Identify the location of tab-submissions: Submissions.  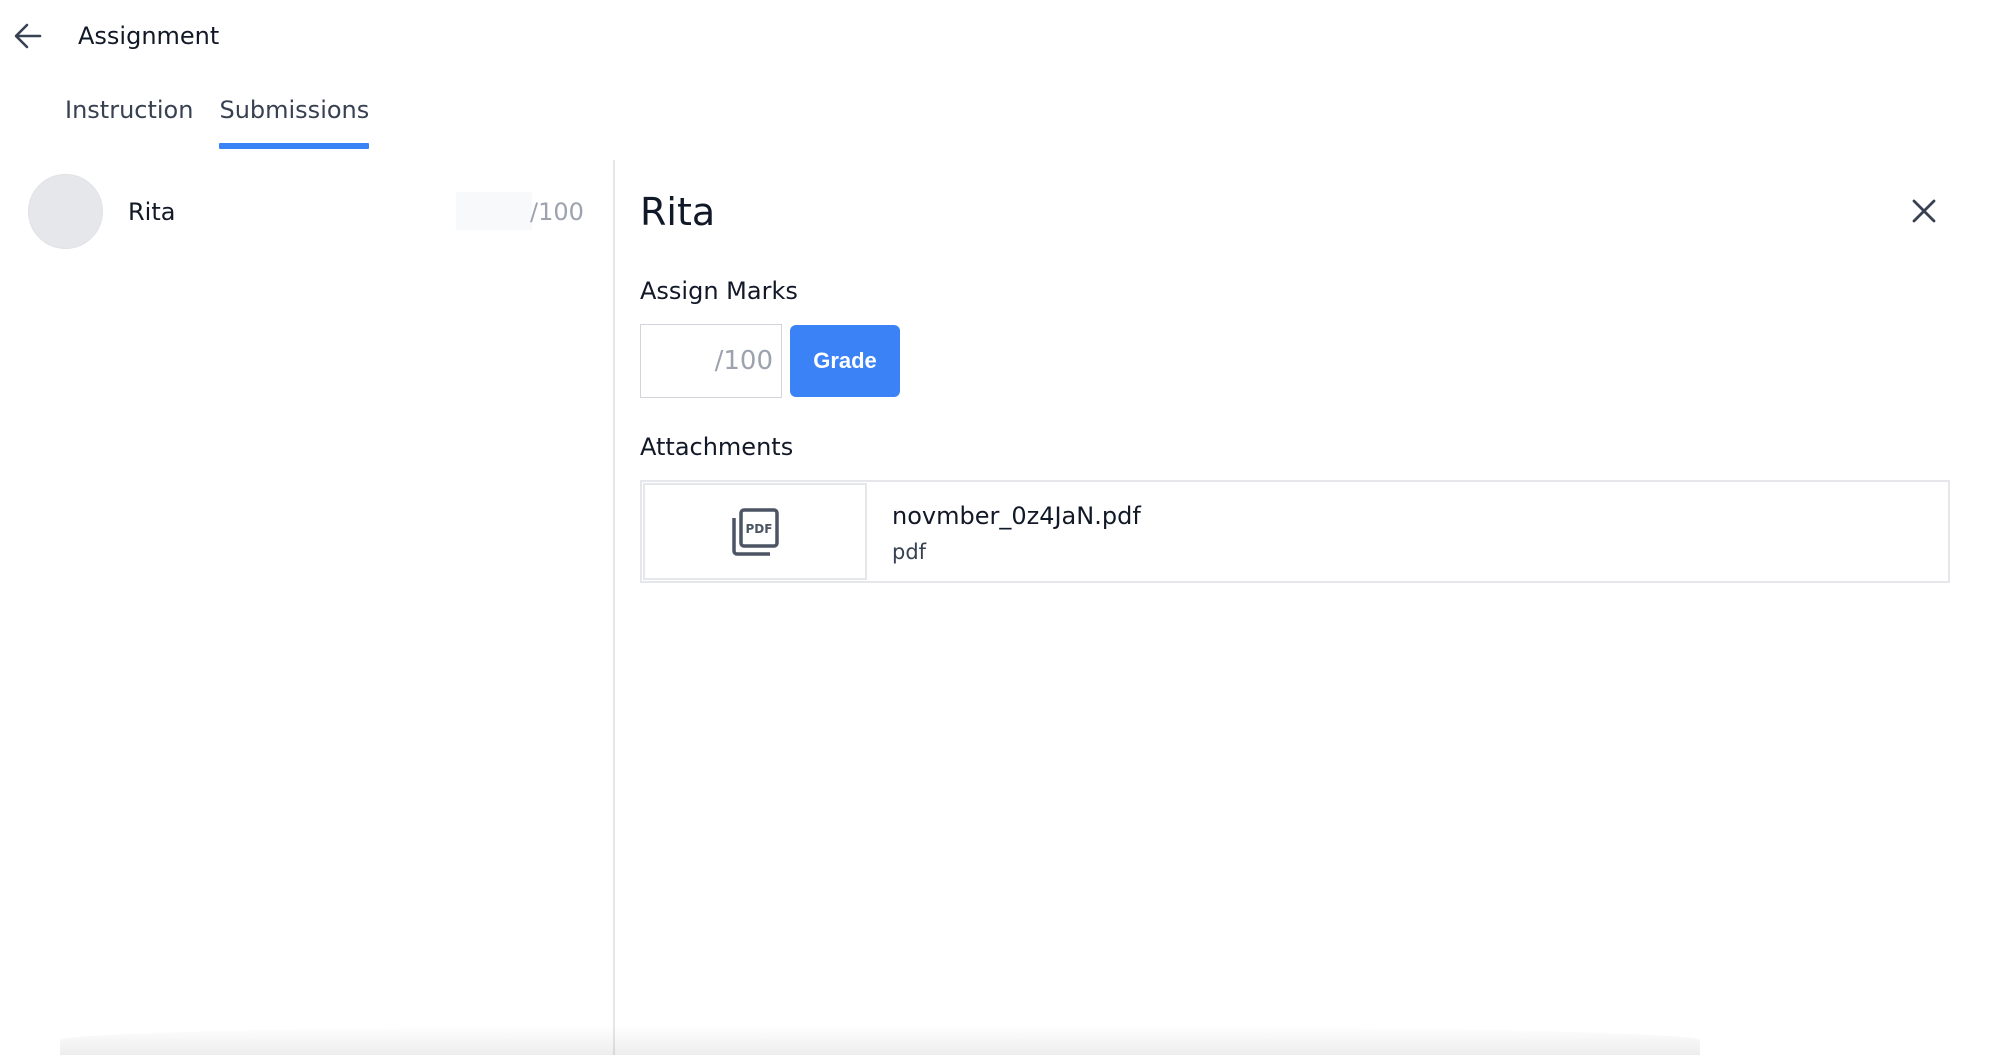
(294, 120).